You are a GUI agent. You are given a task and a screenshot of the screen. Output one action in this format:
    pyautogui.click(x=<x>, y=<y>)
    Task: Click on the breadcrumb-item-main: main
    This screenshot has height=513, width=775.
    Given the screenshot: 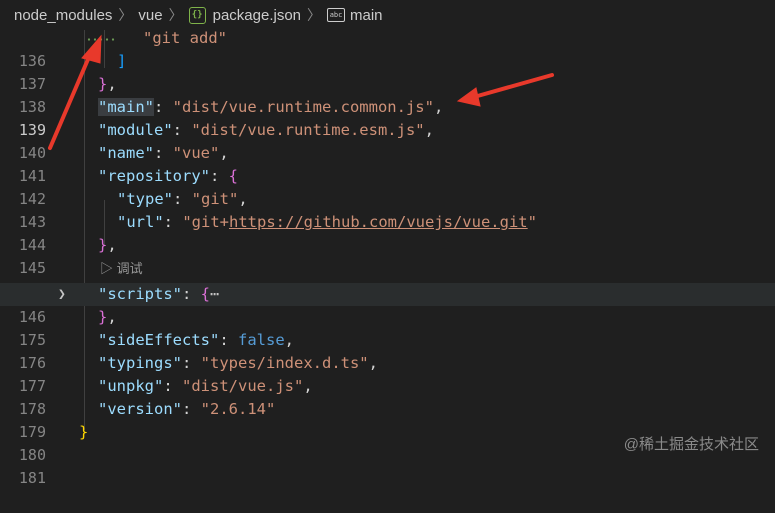 What is the action you would take?
    pyautogui.click(x=366, y=15)
    